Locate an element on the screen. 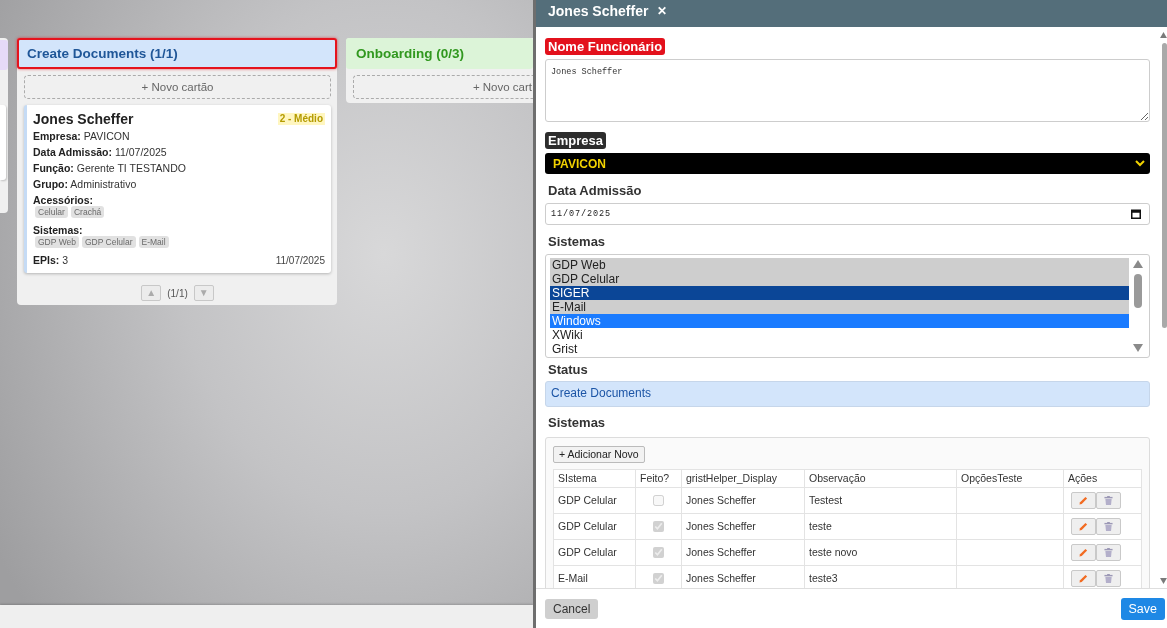  card-field: Empresa: PAVICON is located at coordinates (179, 136).